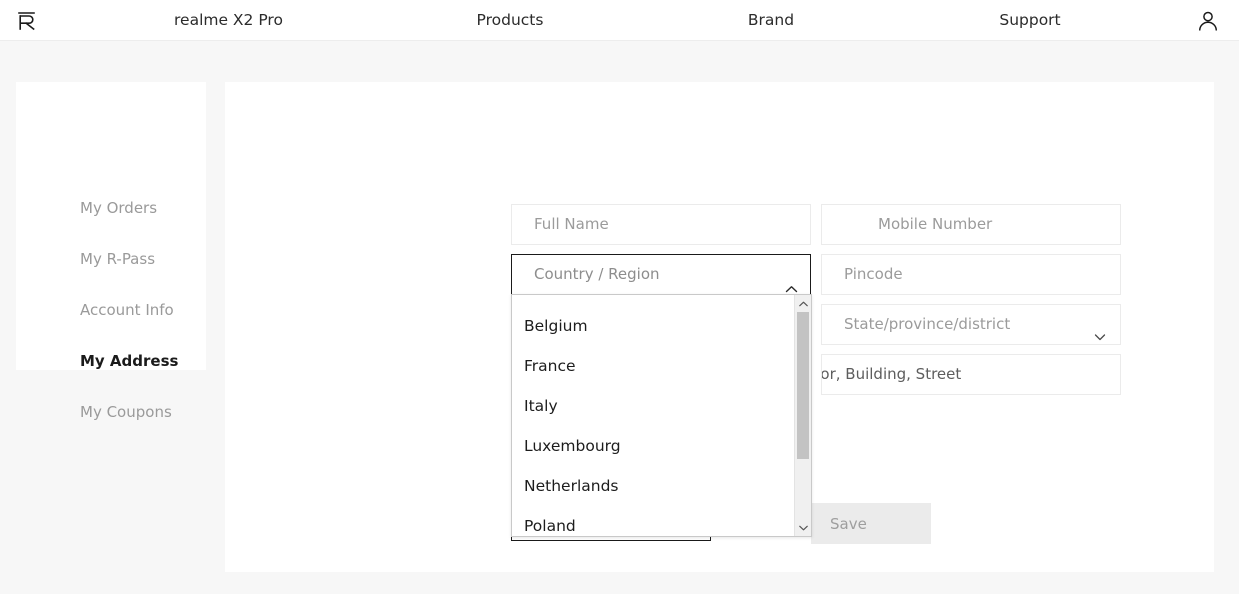 This screenshot has height=594, width=1239. What do you see at coordinates (661, 274) in the screenshot?
I see `country-region-select: Country / Region` at bounding box center [661, 274].